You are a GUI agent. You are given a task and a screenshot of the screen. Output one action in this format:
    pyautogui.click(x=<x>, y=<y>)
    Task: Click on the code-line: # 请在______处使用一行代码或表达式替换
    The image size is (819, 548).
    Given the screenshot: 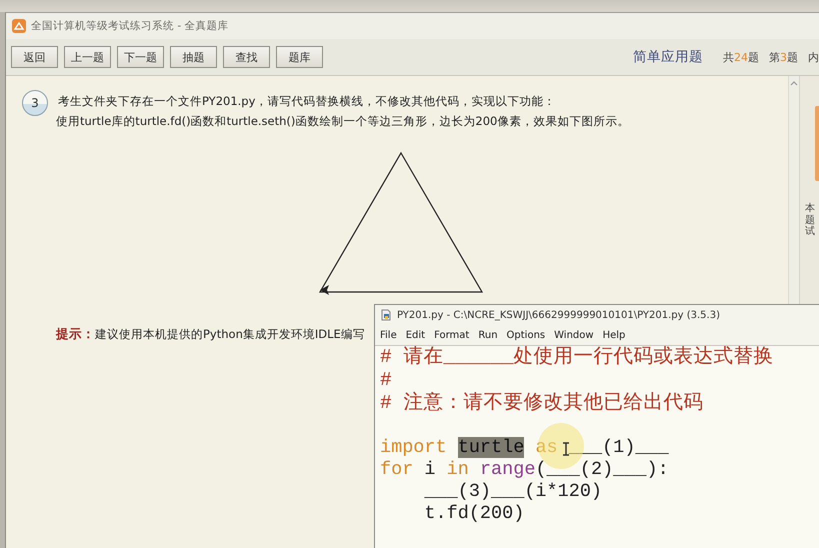 What is the action you would take?
    pyautogui.click(x=577, y=357)
    